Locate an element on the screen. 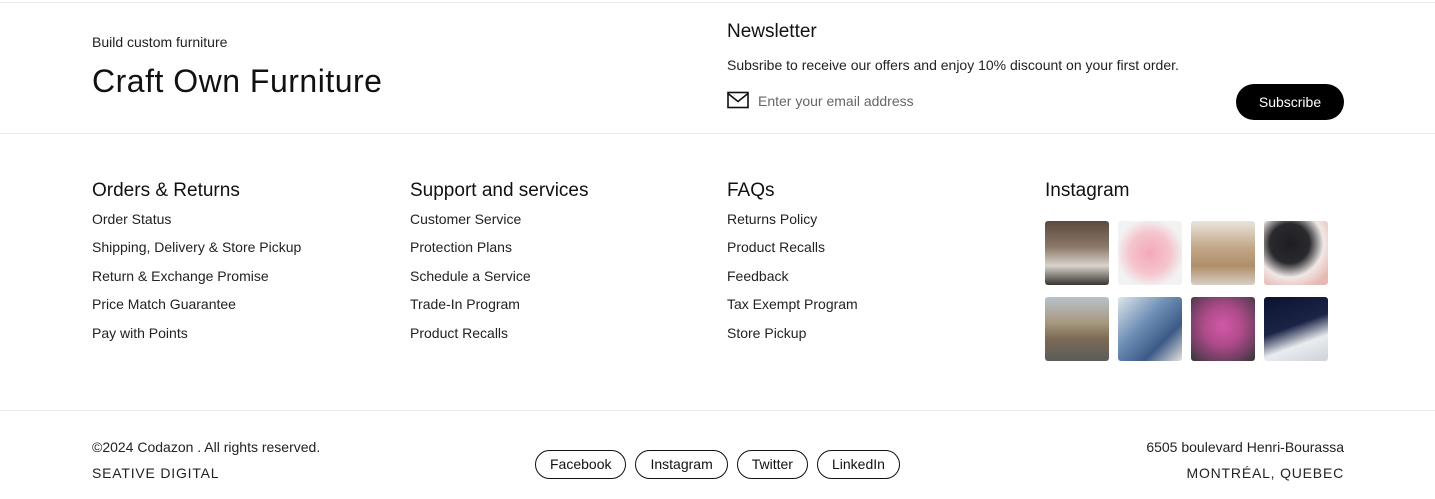 This screenshot has height=499, width=1435. email-input is located at coordinates (988, 101).